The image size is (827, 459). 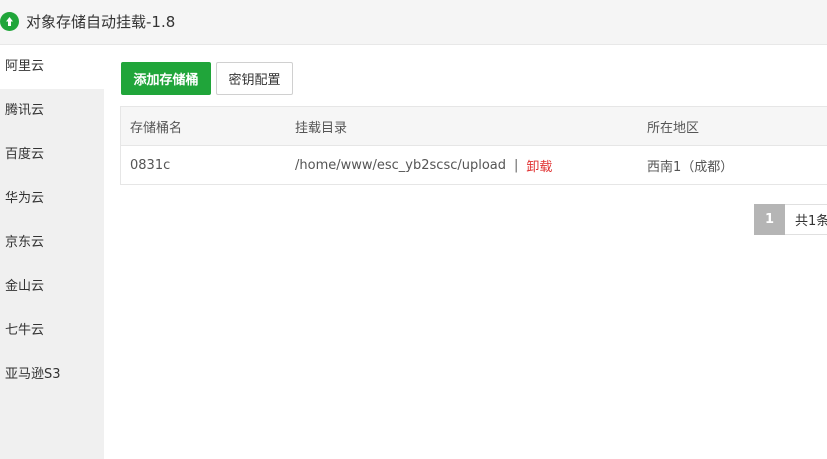 I want to click on header-bucket-name: 存储桶名, so click(x=156, y=128).